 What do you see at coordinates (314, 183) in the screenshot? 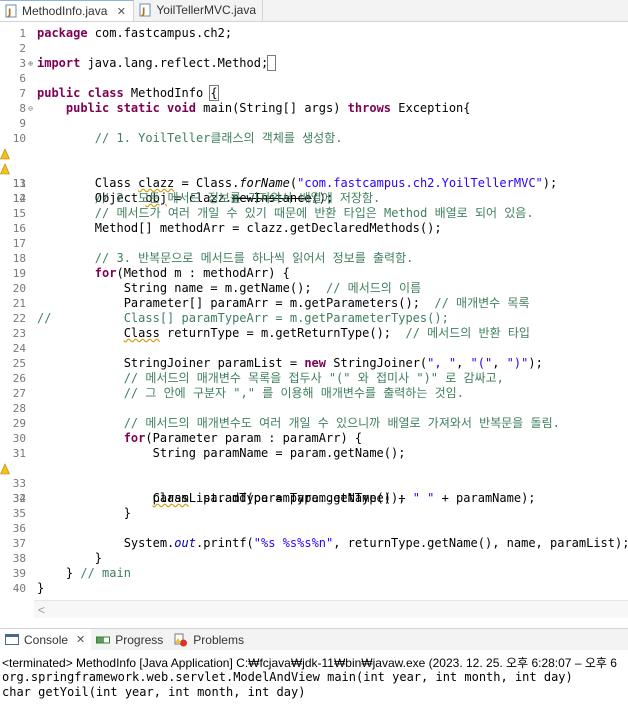
I see `code-line: 12 Object obj = clazz.newInstance();` at bounding box center [314, 183].